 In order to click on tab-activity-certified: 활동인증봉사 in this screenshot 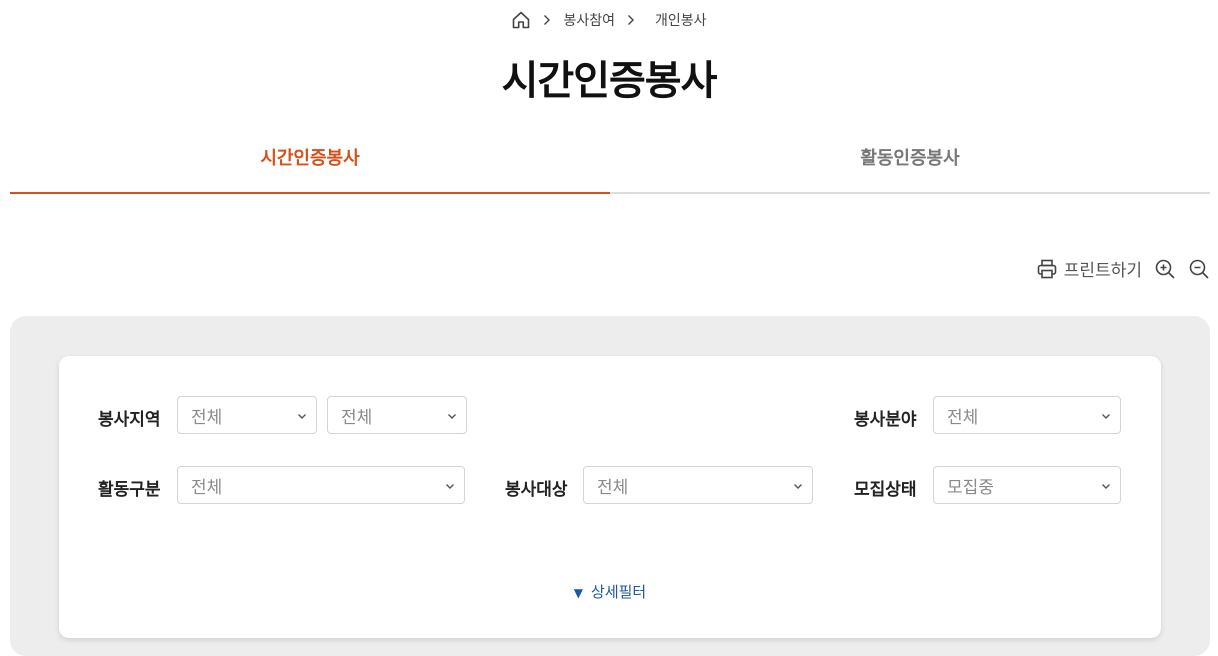, I will do `click(910, 161)`.